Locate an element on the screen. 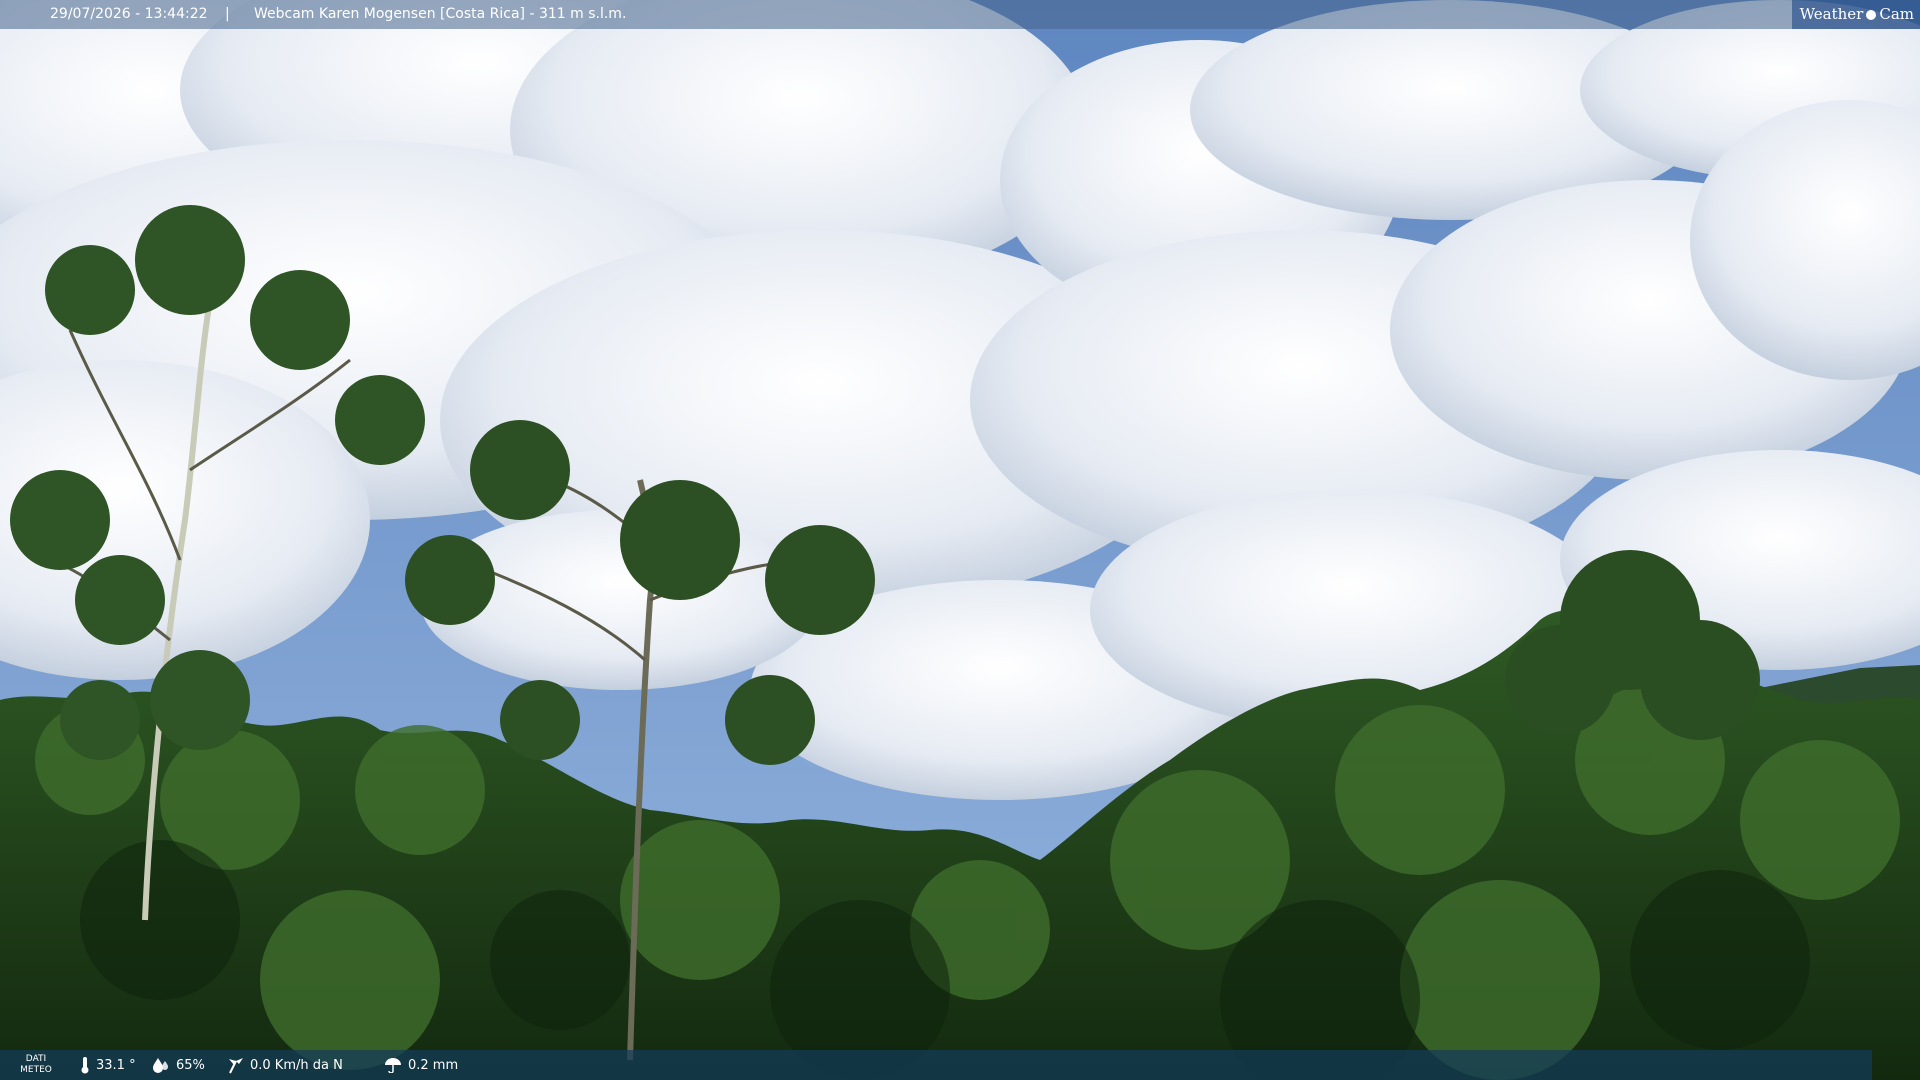  brand-right: Cam is located at coordinates (1896, 14).